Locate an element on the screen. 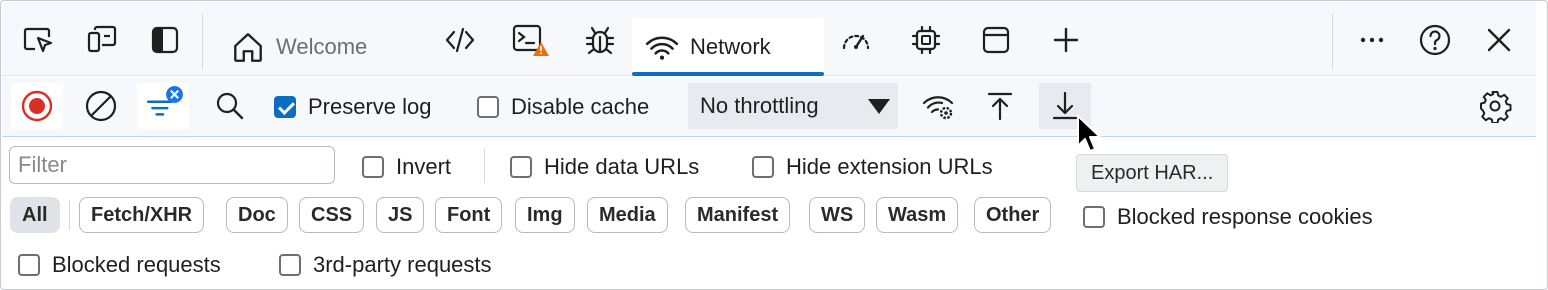 The width and height of the screenshot is (1548, 290). inspect-element-icon is located at coordinates (38, 40).